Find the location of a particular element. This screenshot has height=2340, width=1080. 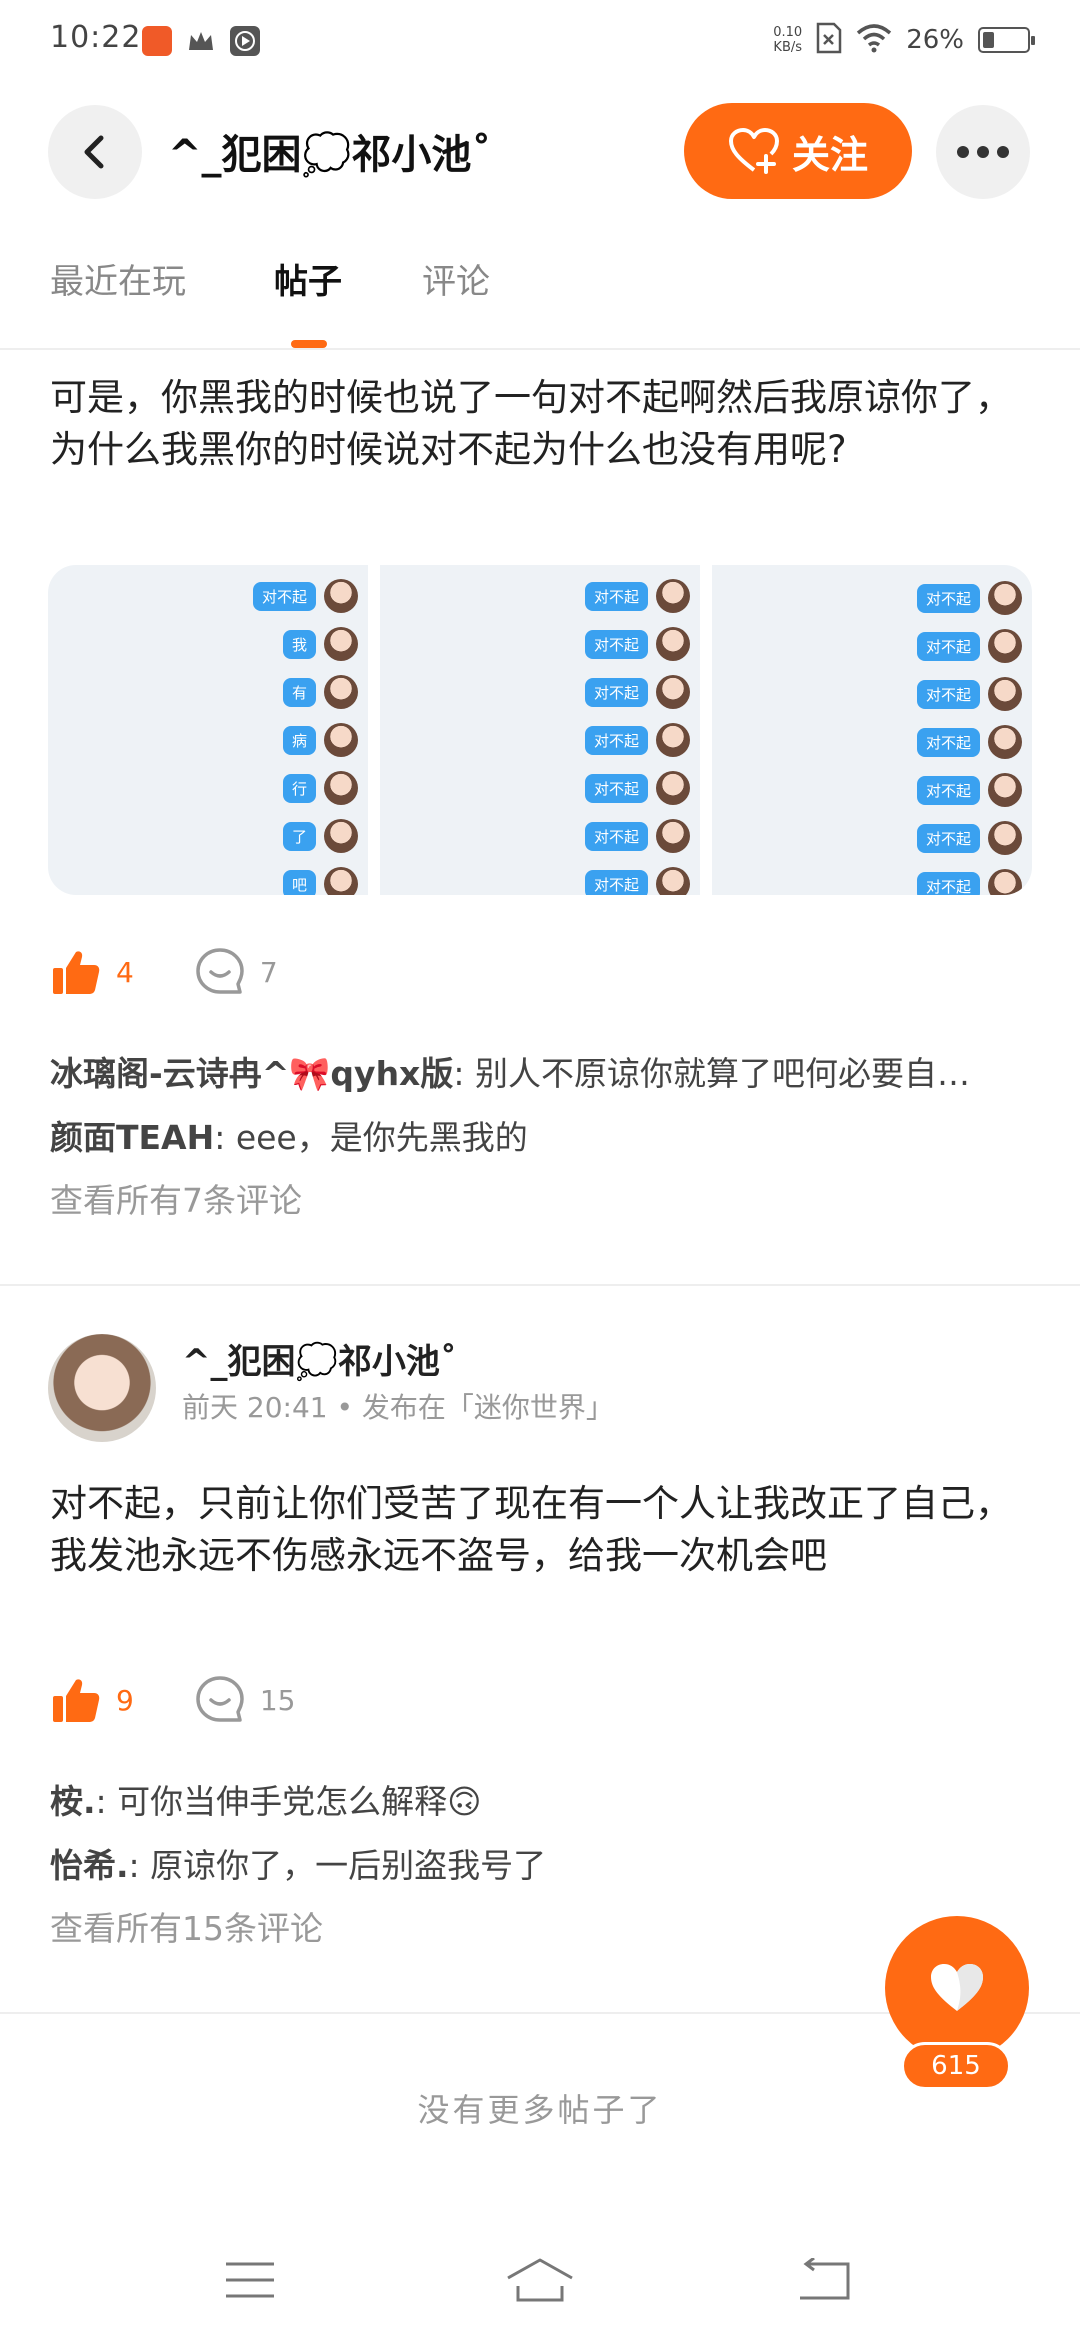

comment-preview: 桉.: 可你当伸手党怎么解释🙃 is located at coordinates (540, 1799).